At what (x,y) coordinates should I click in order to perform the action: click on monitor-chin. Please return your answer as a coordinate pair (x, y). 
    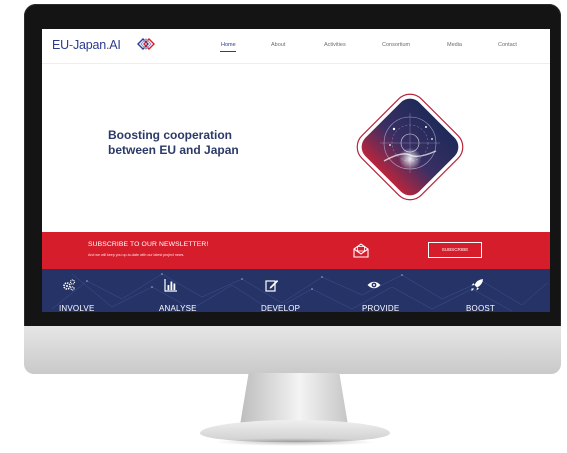
    Looking at the image, I should click on (292, 350).